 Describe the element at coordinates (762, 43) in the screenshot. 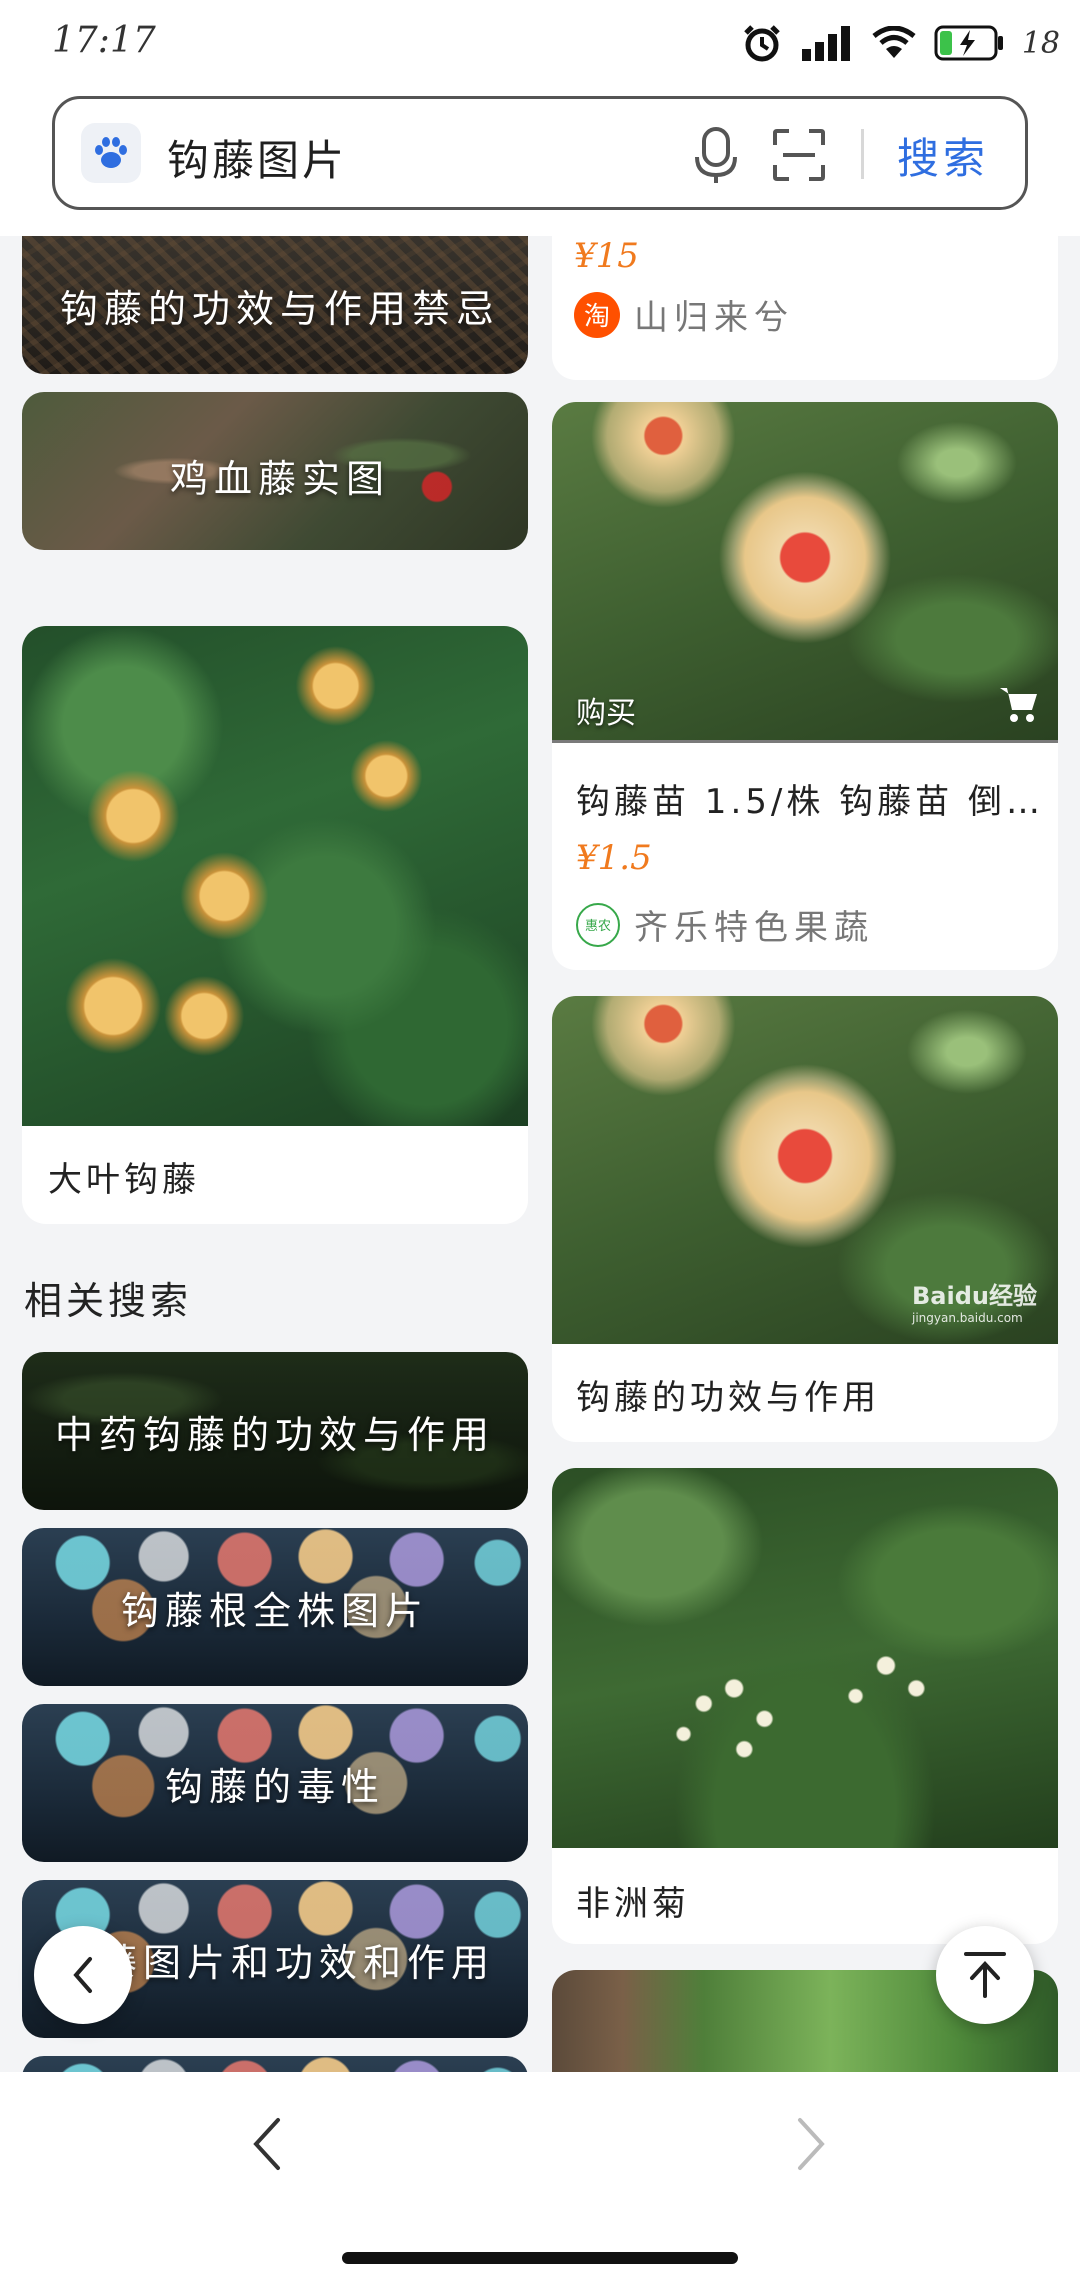

I see `alarm-icon` at that location.